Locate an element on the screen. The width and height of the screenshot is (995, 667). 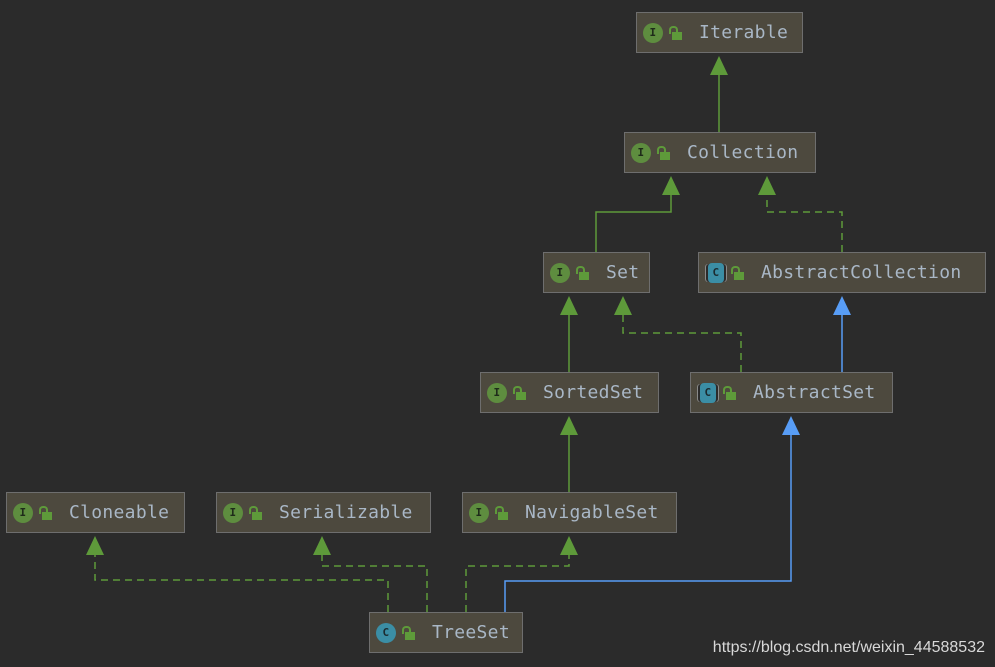
edge-treeset-cloneable is located at coordinates (241, 582).